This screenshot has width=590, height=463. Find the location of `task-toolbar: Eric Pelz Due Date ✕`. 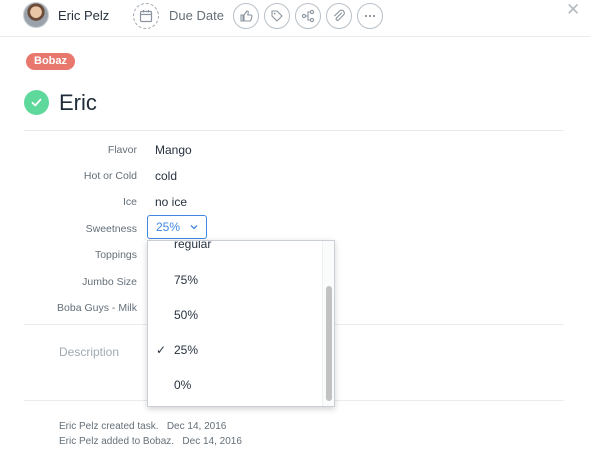

task-toolbar: Eric Pelz Due Date ✕ is located at coordinates (295, 18).